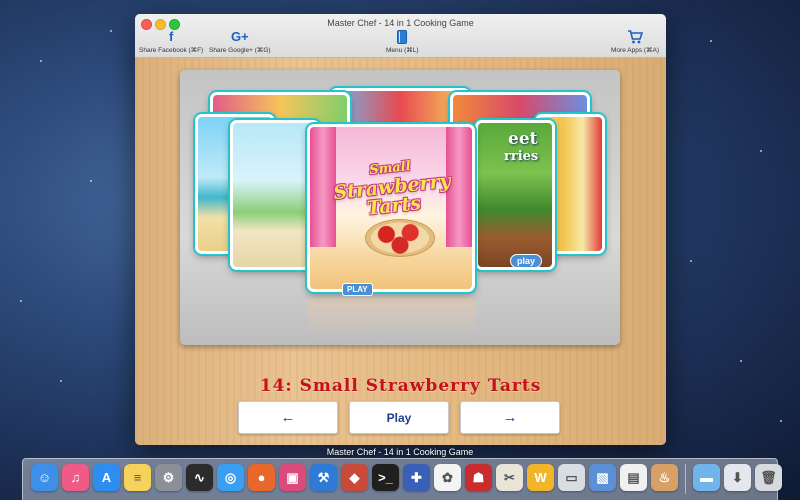  What do you see at coordinates (447, 477) in the screenshot?
I see `photos-icon: ✿` at bounding box center [447, 477].